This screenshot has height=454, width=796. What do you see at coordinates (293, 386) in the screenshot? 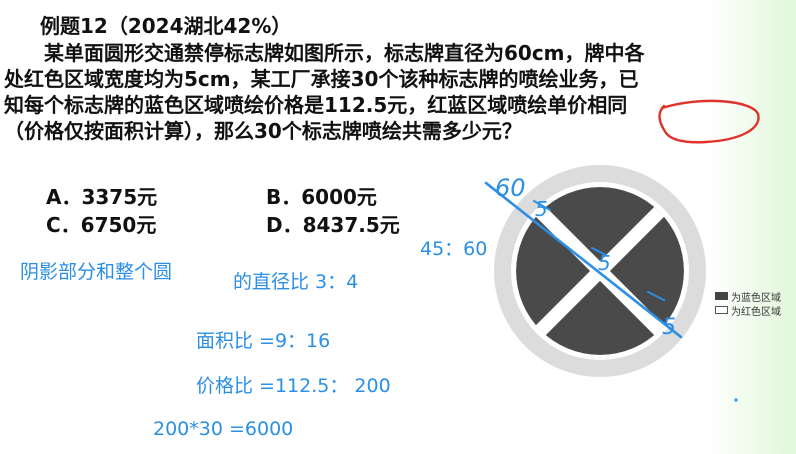
I see `note-price-ratio: 价格比 =112.5： 200` at bounding box center [293, 386].